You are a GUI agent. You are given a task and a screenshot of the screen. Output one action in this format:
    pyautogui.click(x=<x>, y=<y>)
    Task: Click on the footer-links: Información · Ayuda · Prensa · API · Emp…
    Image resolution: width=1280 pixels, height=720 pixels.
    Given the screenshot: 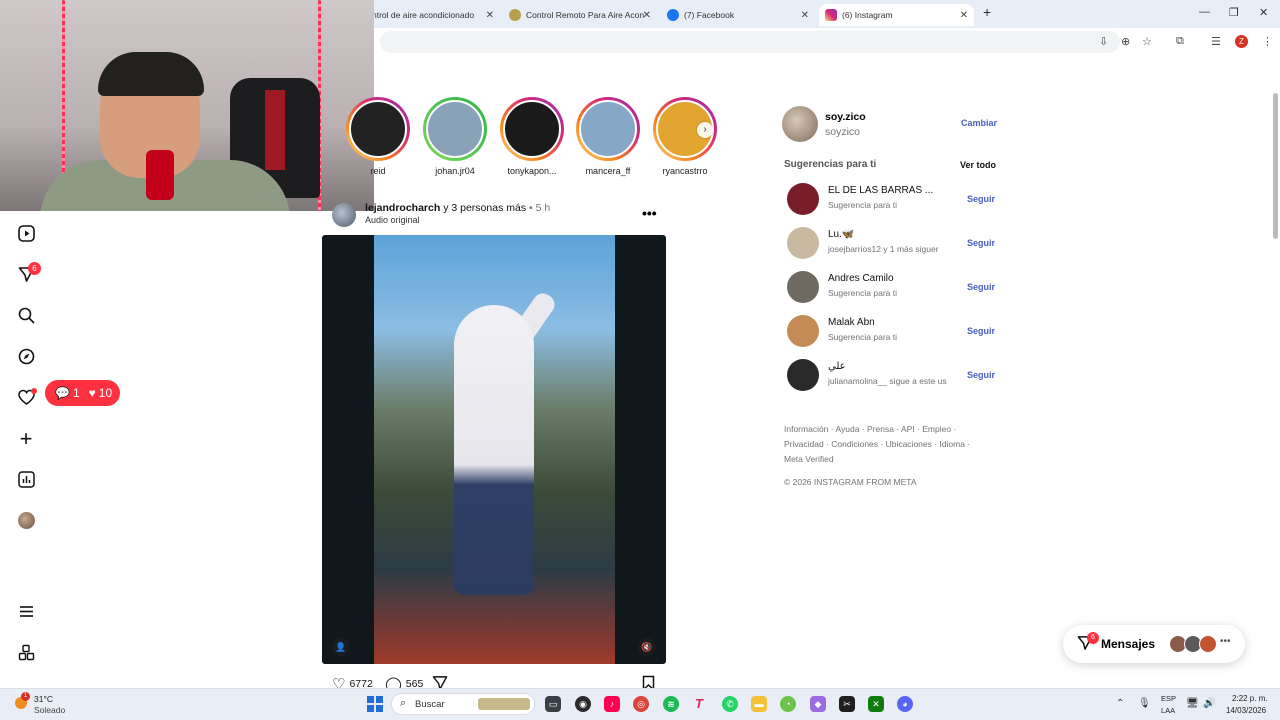 What is the action you would take?
    pyautogui.click(x=884, y=444)
    